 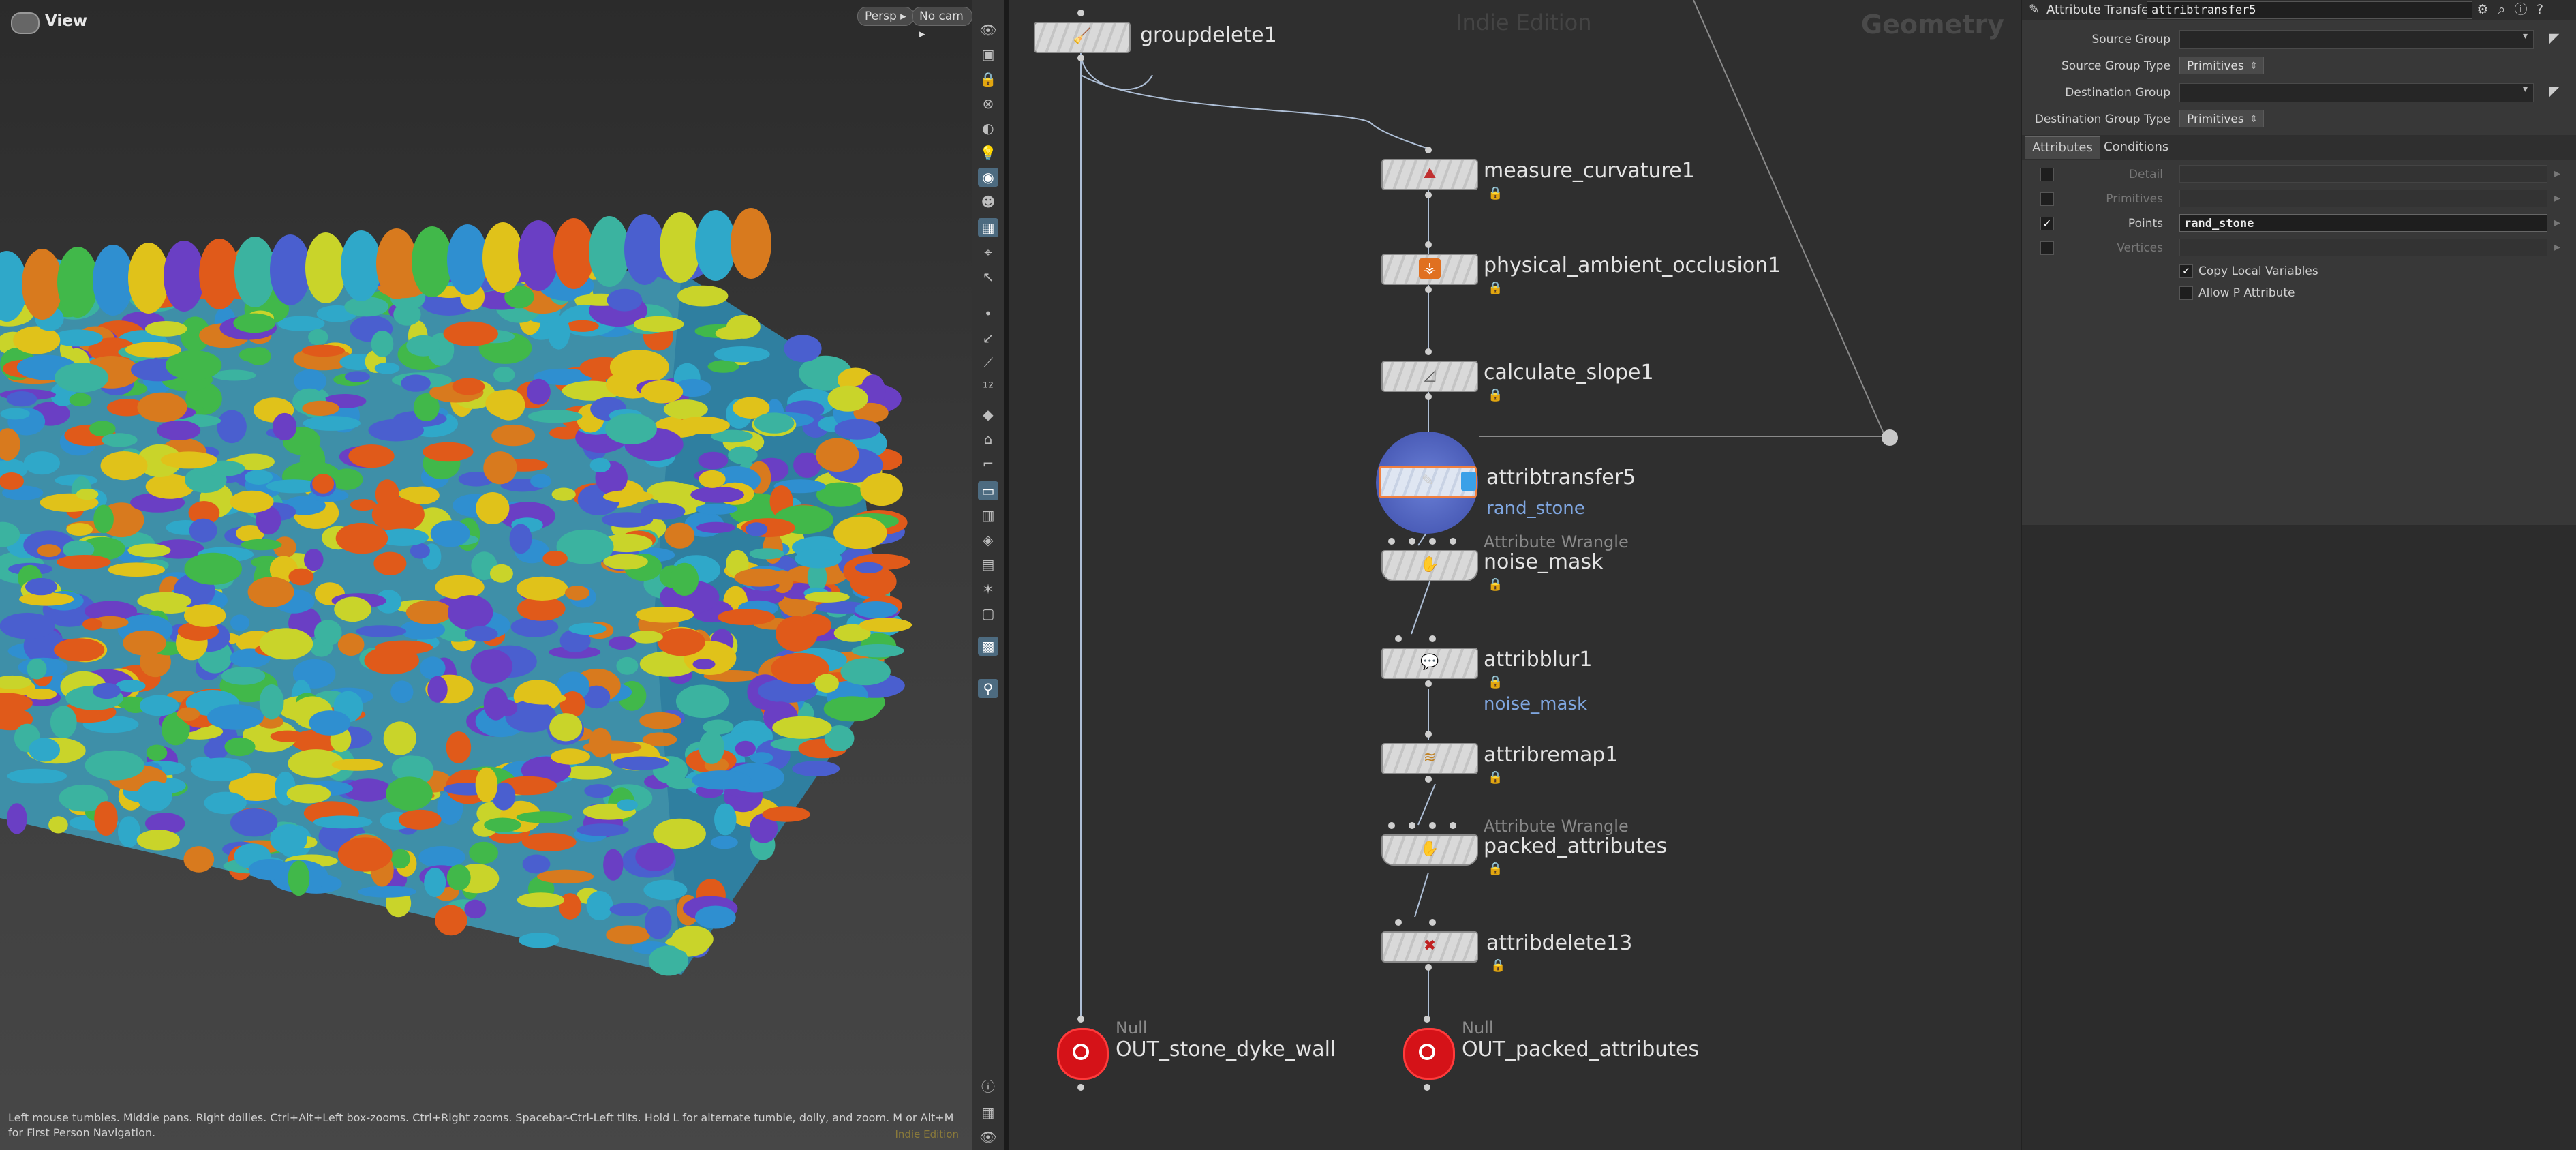 I want to click on prim-display-icon: ◆, so click(x=988, y=415).